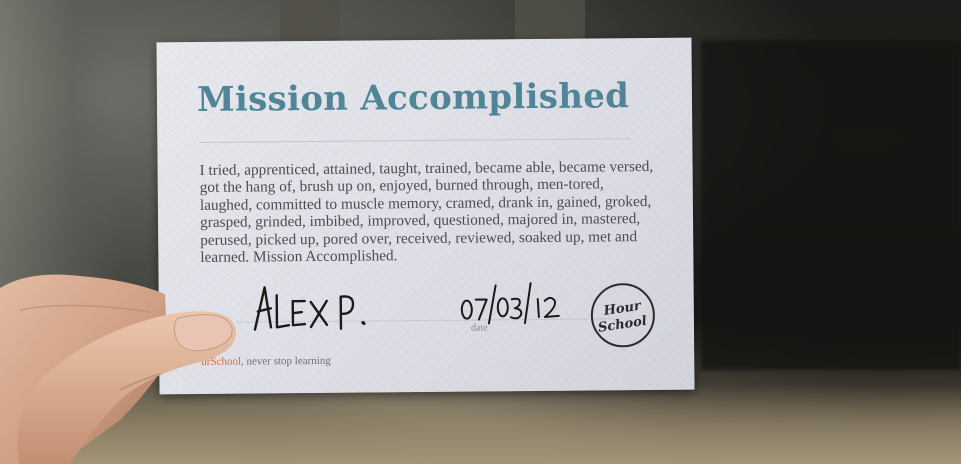 The image size is (961, 464). I want to click on footer-tagline: , never stop learning, so click(285, 361).